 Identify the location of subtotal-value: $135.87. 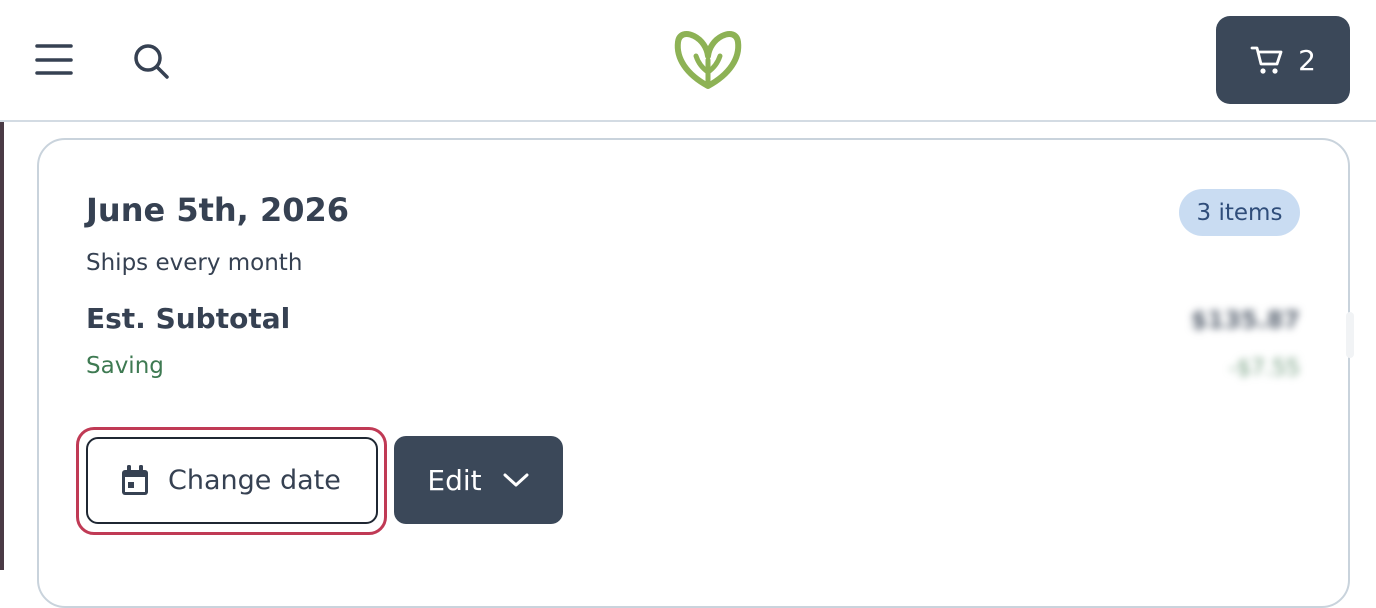
(1245, 320).